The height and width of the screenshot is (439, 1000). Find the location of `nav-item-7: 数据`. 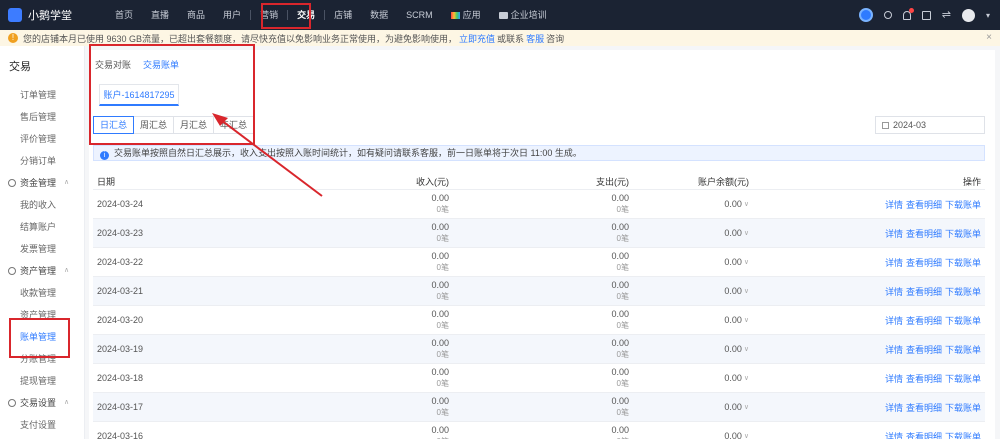

nav-item-7: 数据 is located at coordinates (379, 15).